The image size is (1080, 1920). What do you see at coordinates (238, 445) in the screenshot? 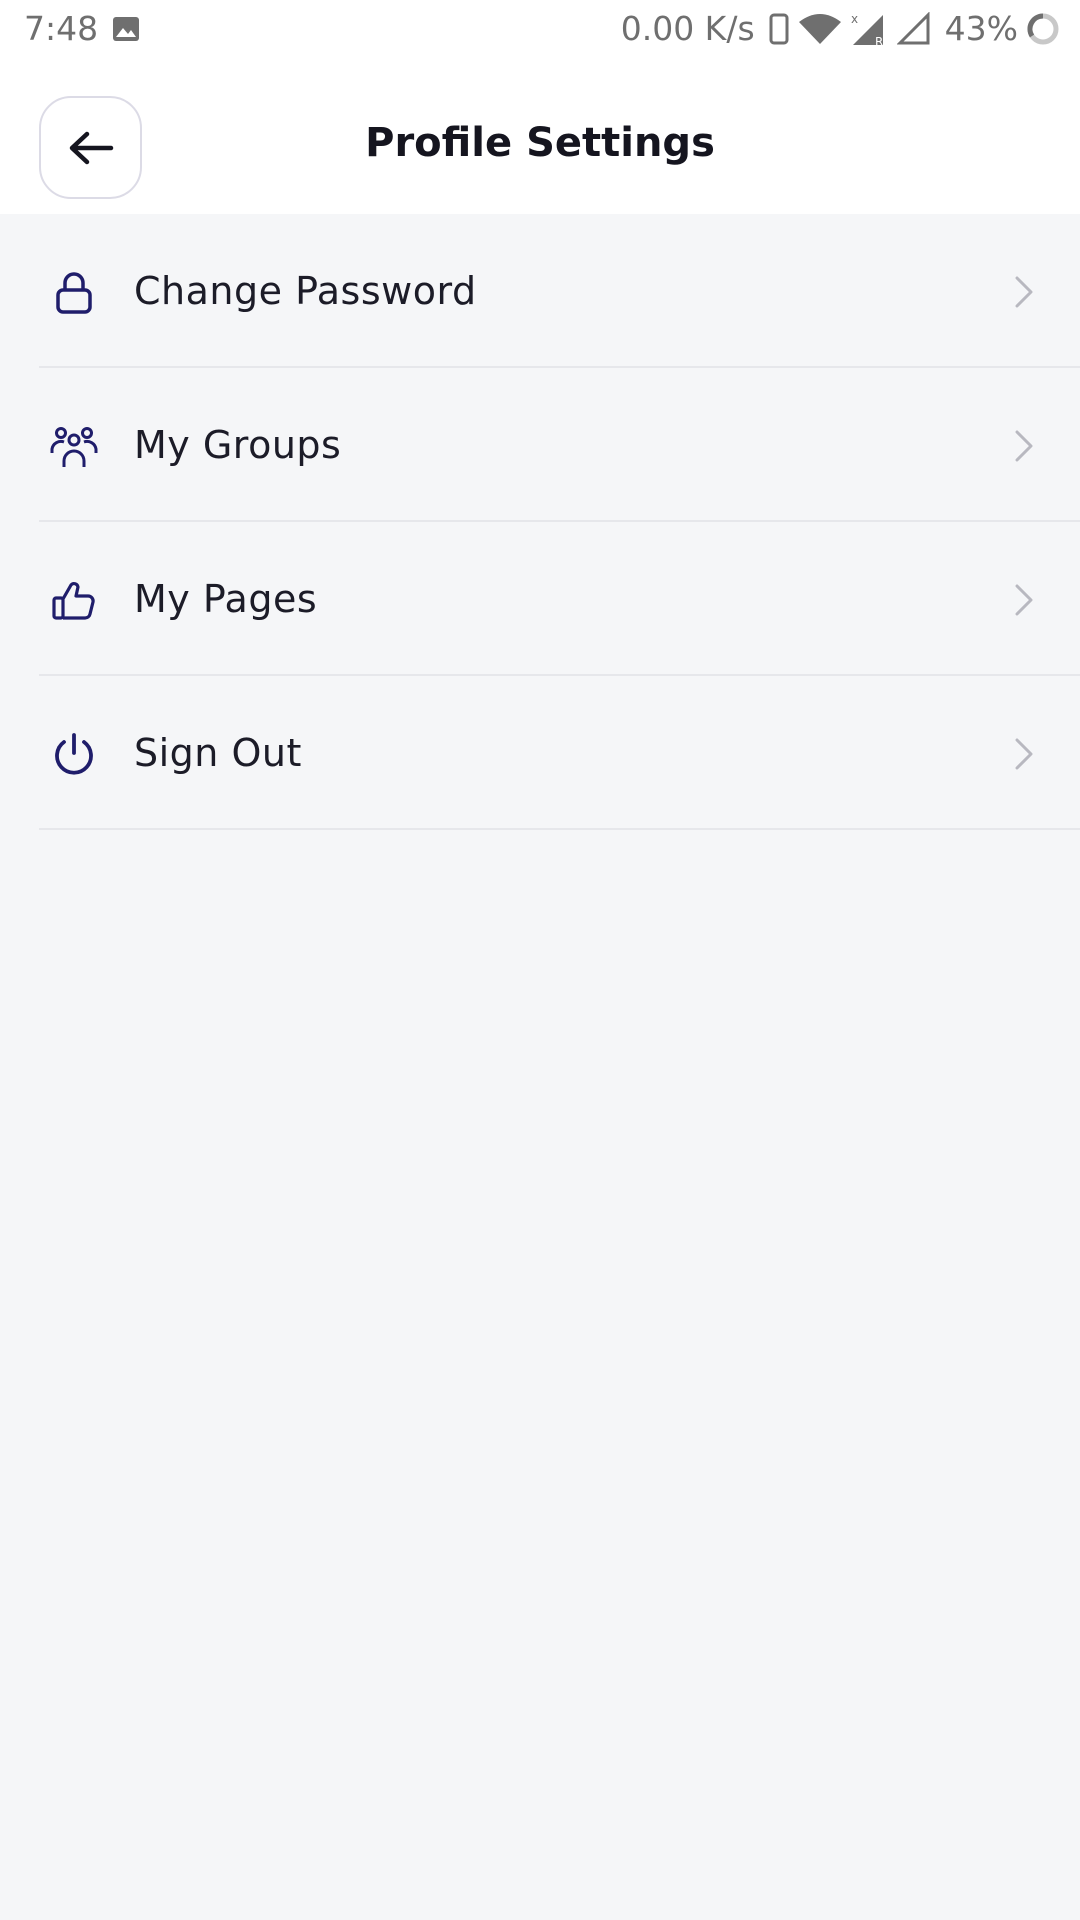
I see `menu-item-label: My Groups` at bounding box center [238, 445].